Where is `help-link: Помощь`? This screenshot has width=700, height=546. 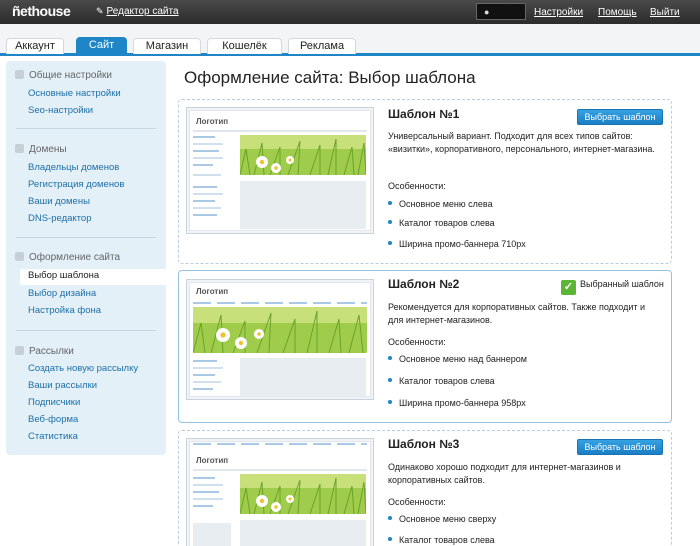 help-link: Помощь is located at coordinates (617, 12).